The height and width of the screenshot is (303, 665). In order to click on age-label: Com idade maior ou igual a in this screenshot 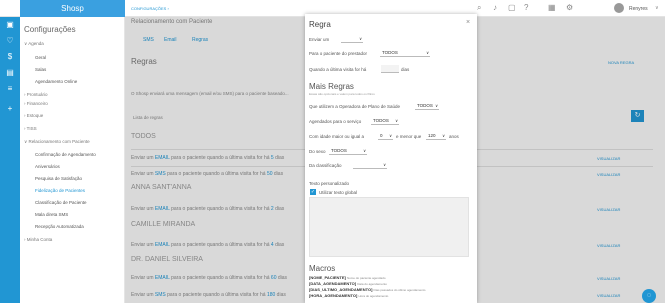, I will do `click(337, 136)`.